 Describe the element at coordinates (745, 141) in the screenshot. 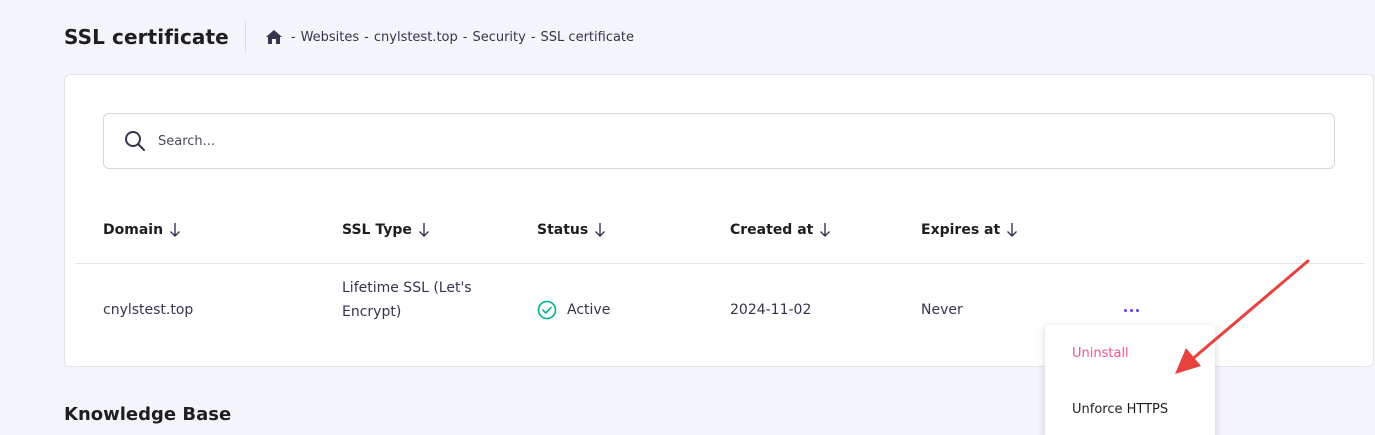

I see `search-input` at that location.